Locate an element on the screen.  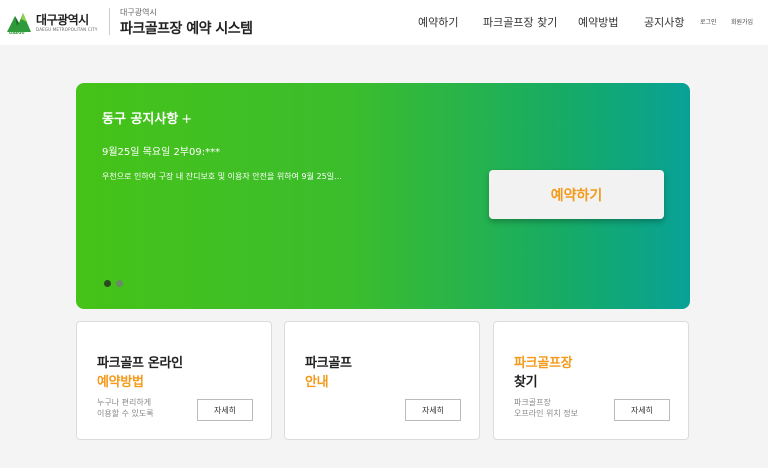
card-desc-line1: 파크골프장 is located at coordinates (532, 402).